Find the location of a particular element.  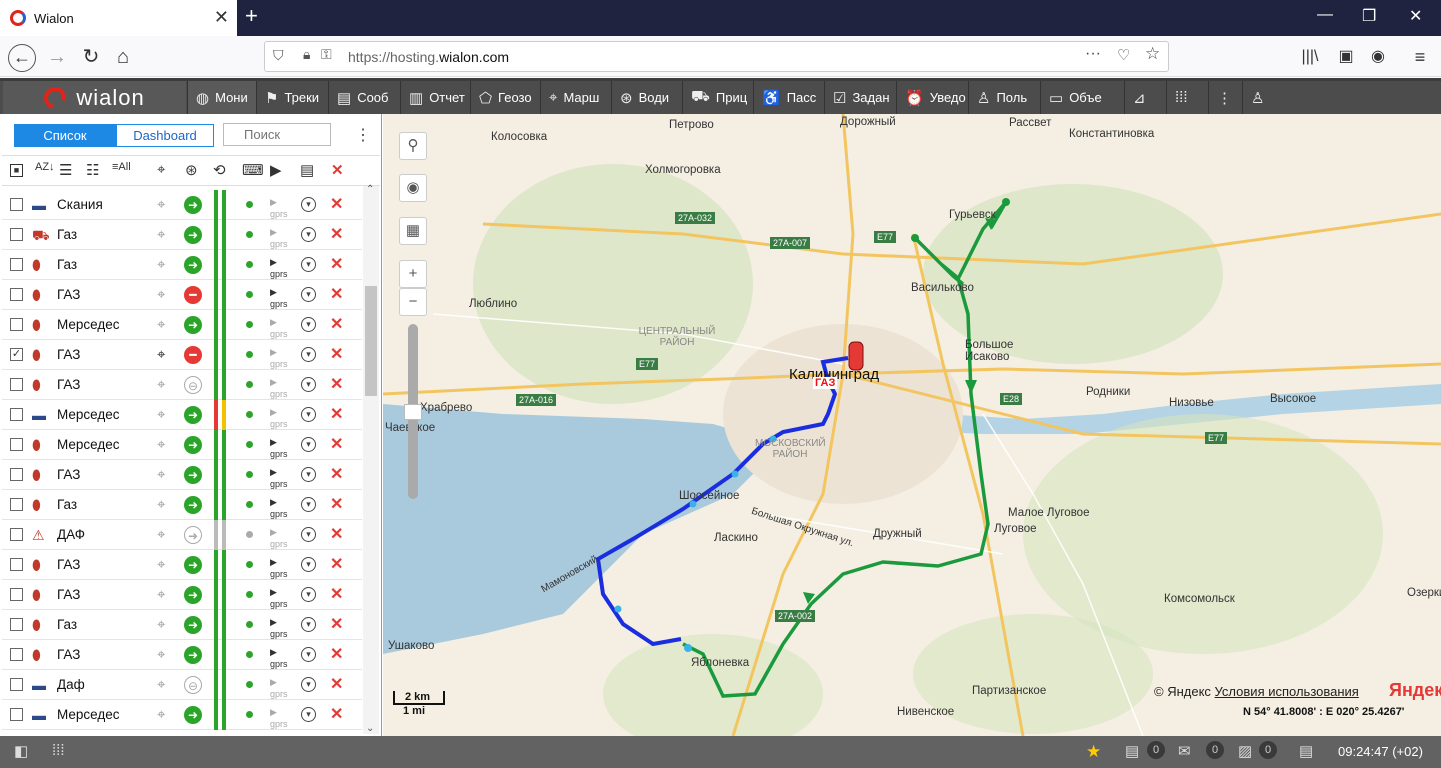

menu-drivers: ⊛ Води is located at coordinates (646, 97).